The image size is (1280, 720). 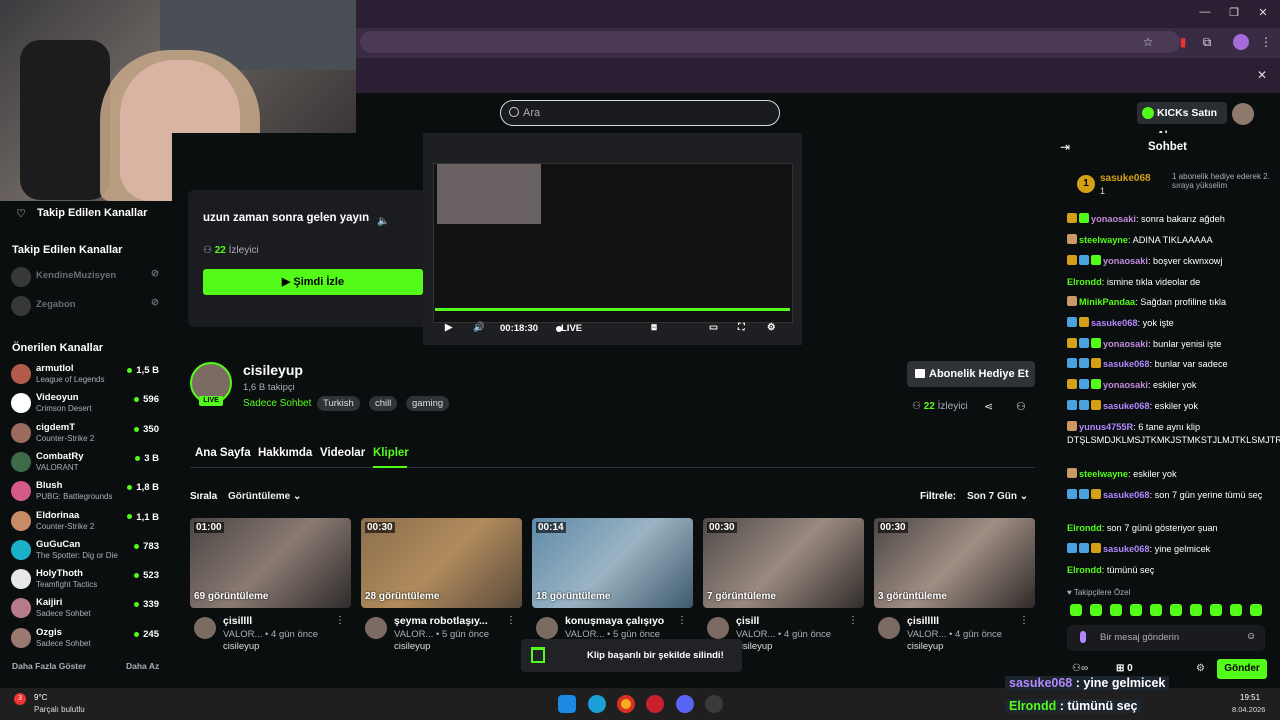 What do you see at coordinates (1251, 636) in the screenshot?
I see `emoji-icon: ☺` at bounding box center [1251, 636].